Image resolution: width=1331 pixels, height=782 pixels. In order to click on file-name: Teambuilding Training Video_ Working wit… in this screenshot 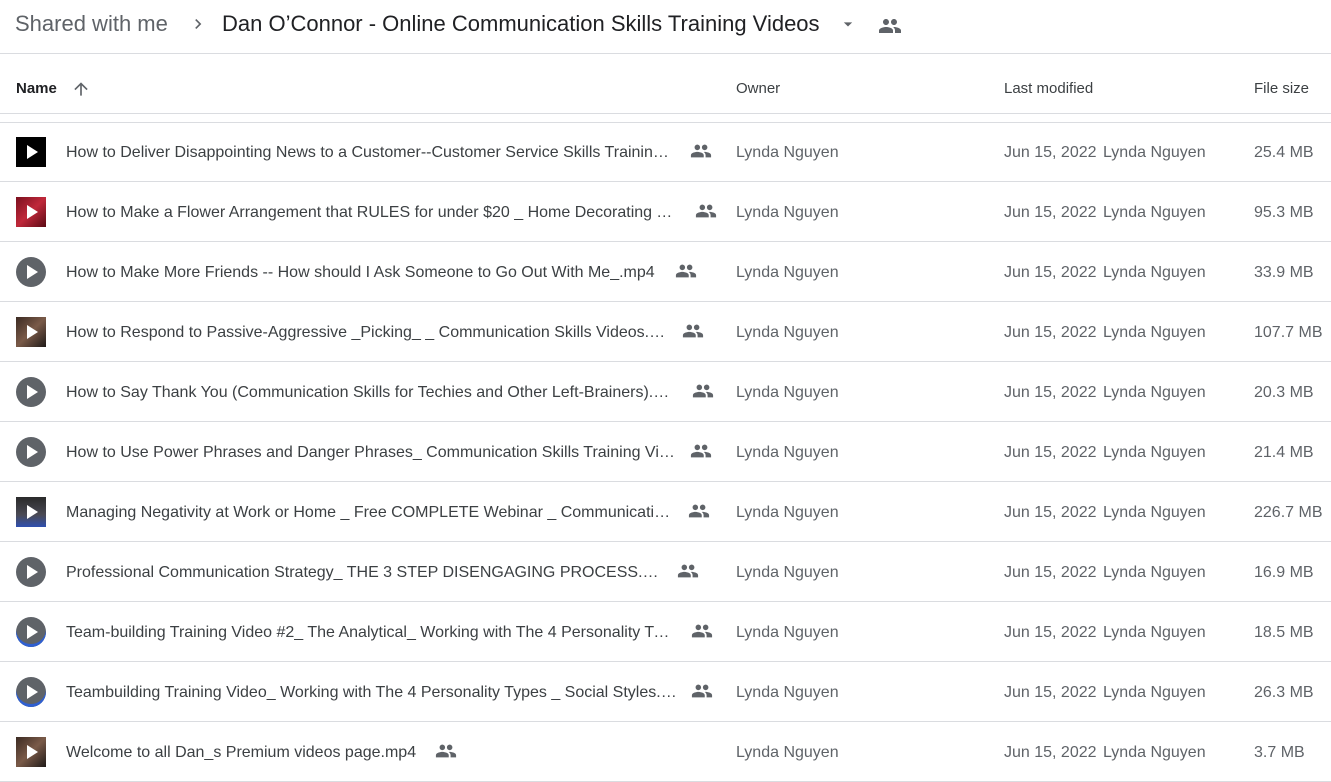, I will do `click(371, 693)`.